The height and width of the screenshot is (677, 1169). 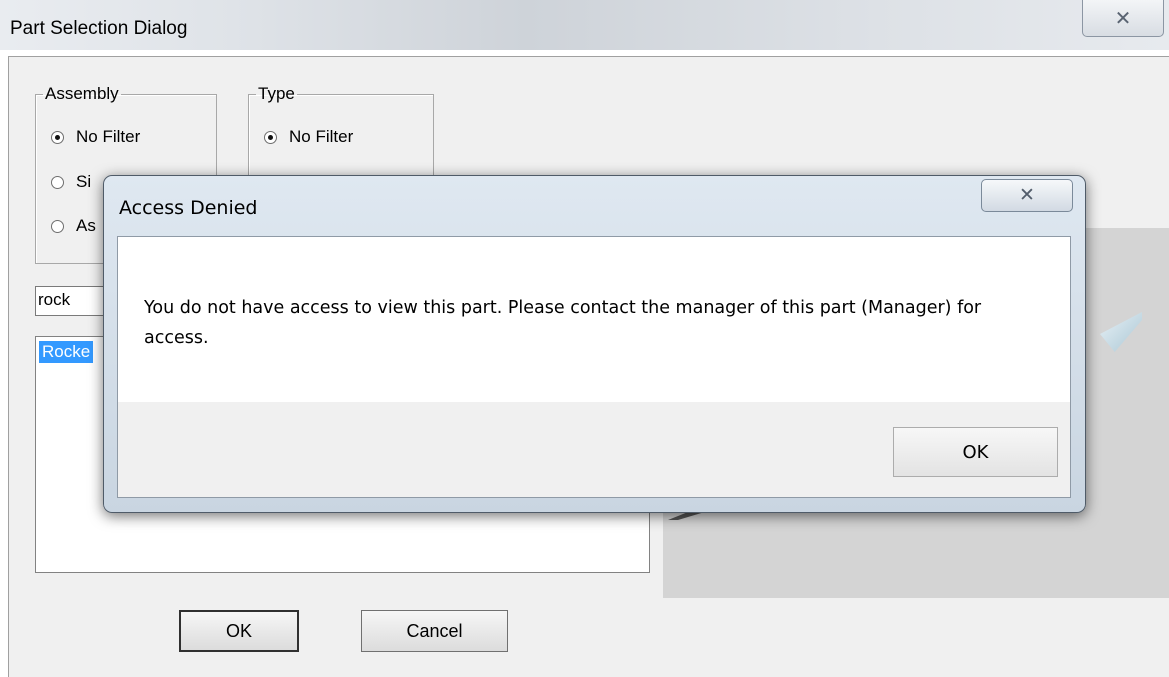 I want to click on radio-label: As, so click(x=86, y=225).